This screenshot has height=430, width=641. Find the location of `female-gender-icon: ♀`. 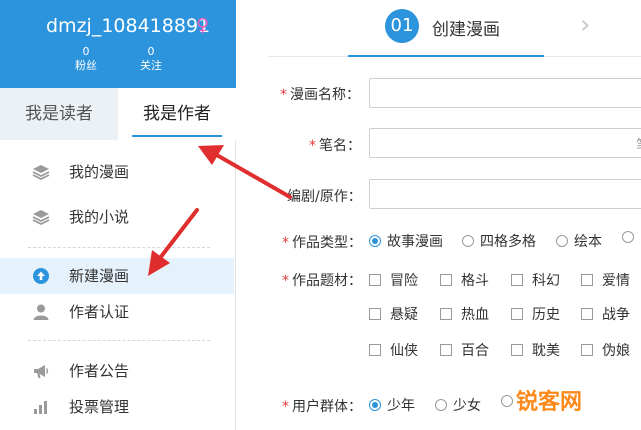

female-gender-icon: ♀ is located at coordinates (203, 25).